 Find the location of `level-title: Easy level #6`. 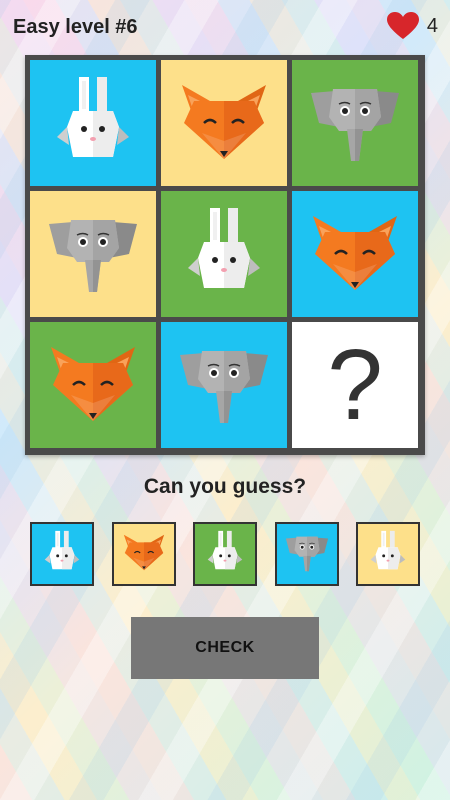

level-title: Easy level #6 is located at coordinates (75, 27).